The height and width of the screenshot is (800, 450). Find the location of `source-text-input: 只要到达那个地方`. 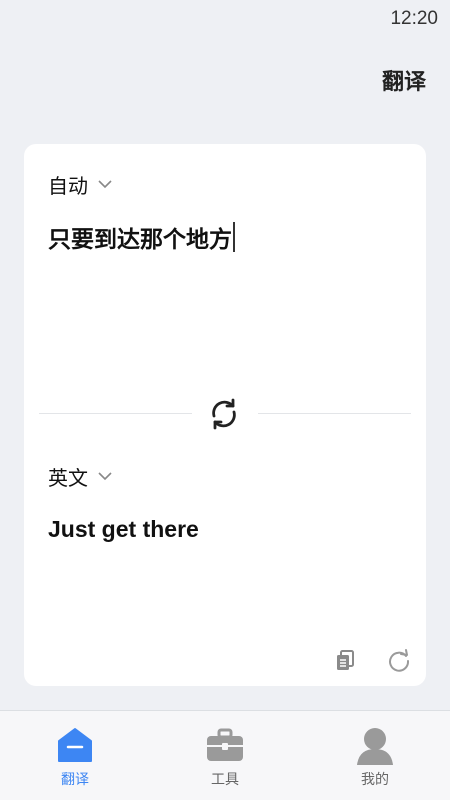

source-text-input: 只要到达那个地方 is located at coordinates (141, 237).